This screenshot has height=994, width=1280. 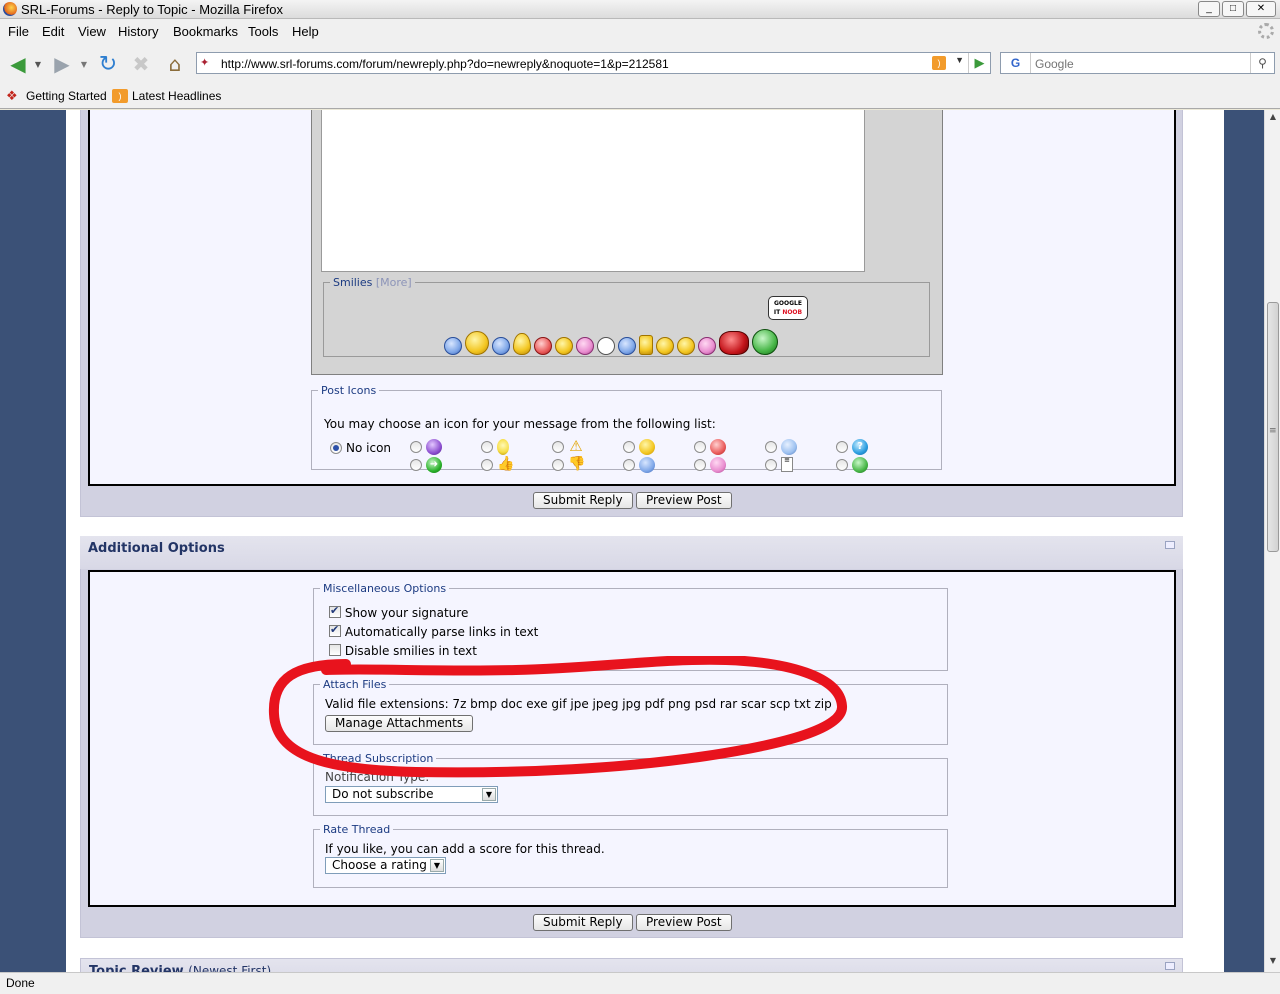 I want to click on smilie-sad-icon, so click(x=501, y=346).